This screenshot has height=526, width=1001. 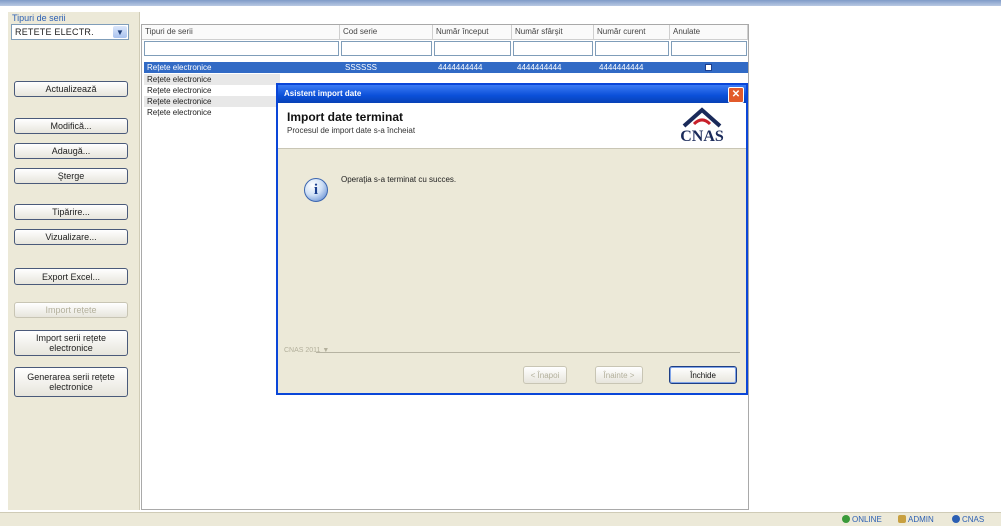 I want to click on back-button: < Înapoi, so click(x=545, y=375).